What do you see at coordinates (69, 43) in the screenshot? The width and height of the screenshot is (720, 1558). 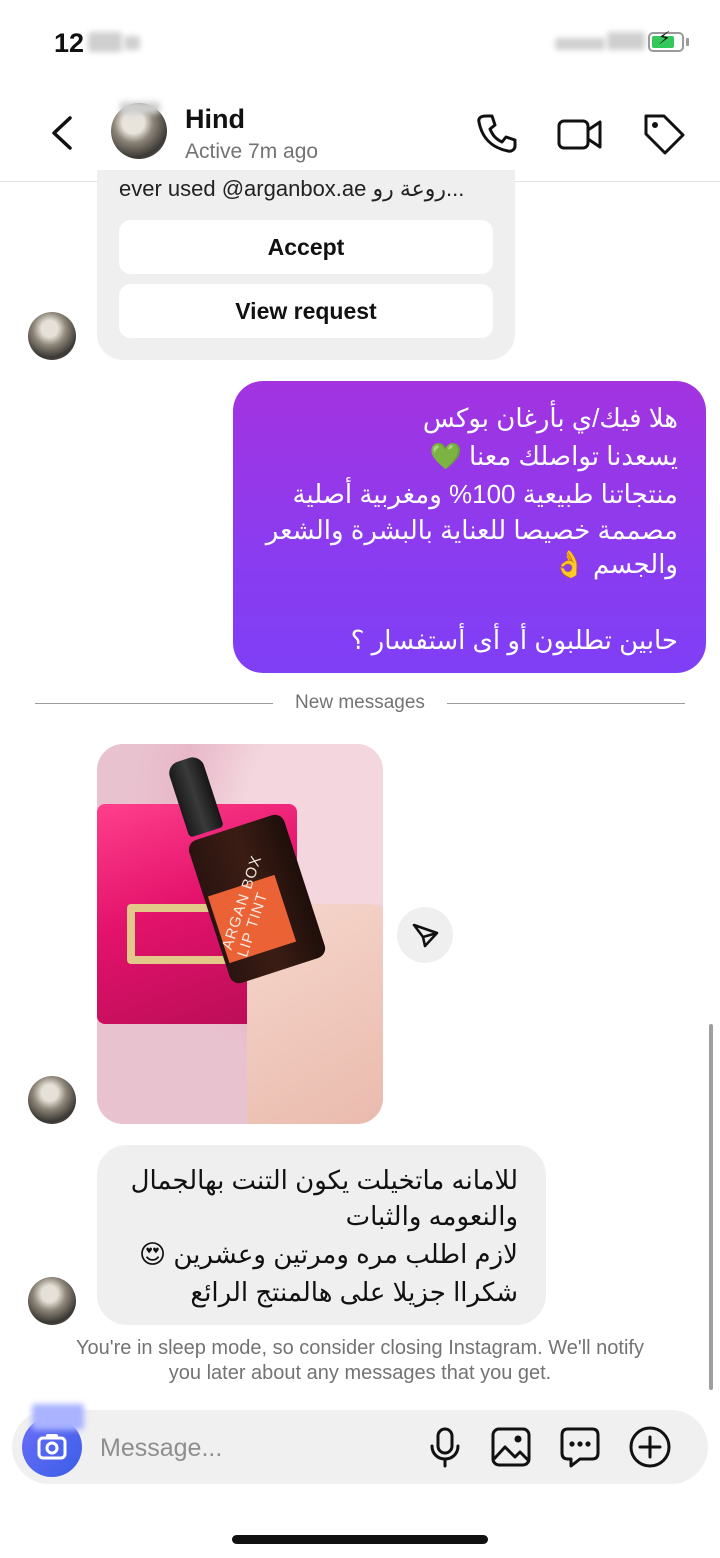 I see `status-time: 12` at bounding box center [69, 43].